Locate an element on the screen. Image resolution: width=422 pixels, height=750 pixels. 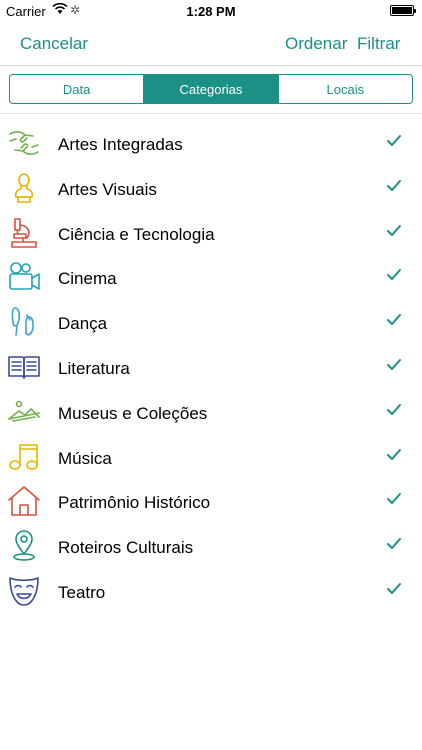
order-button: Ordenar is located at coordinates (316, 44).